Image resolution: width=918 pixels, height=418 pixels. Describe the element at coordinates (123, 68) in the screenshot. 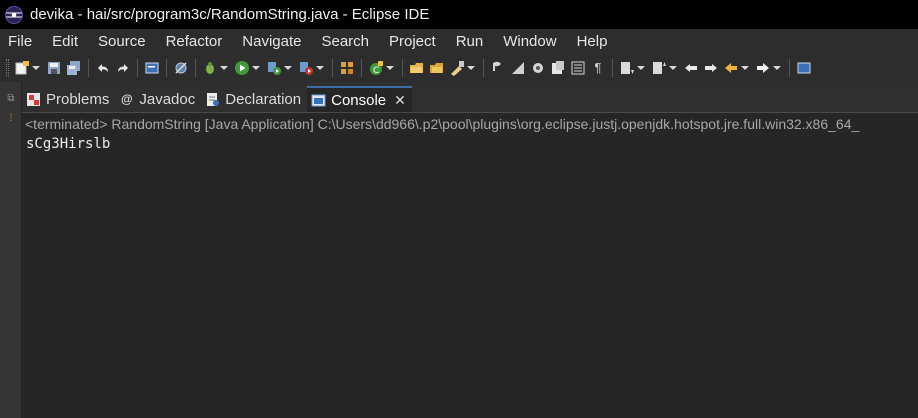

I see `redo-icon` at that location.